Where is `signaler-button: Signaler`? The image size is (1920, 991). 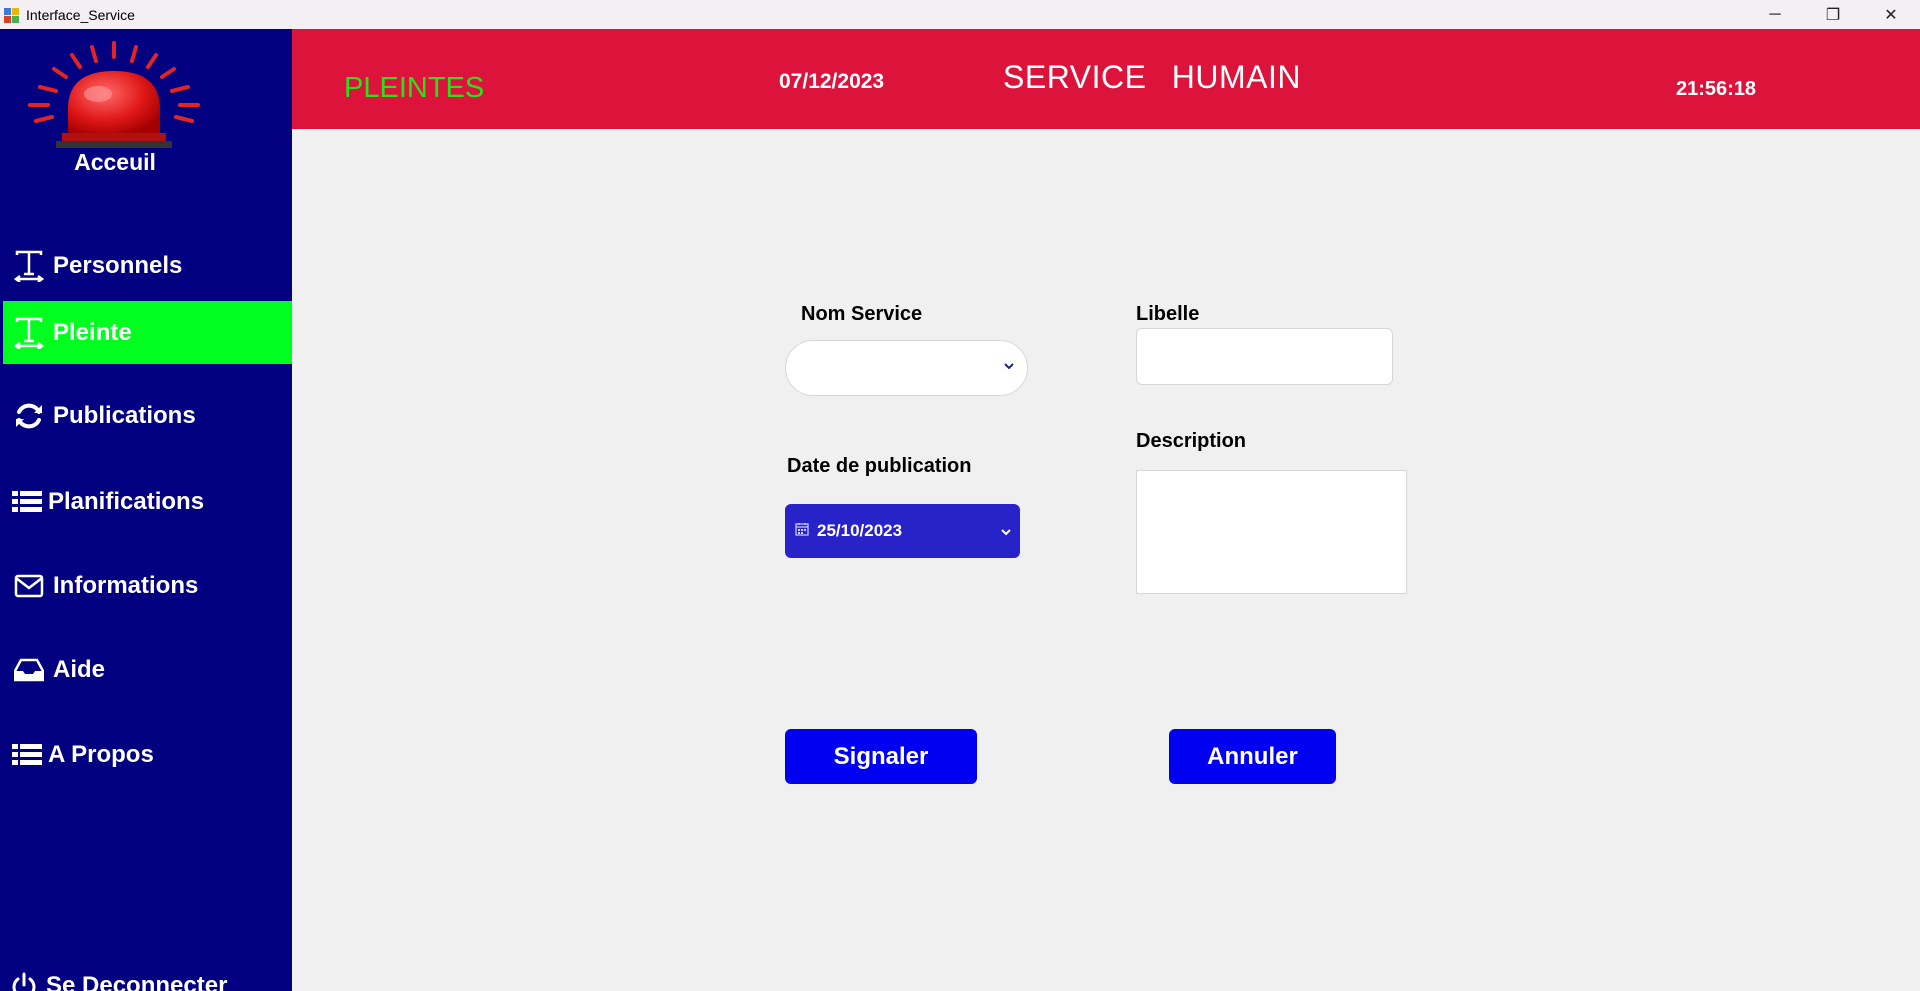 signaler-button: Signaler is located at coordinates (881, 756).